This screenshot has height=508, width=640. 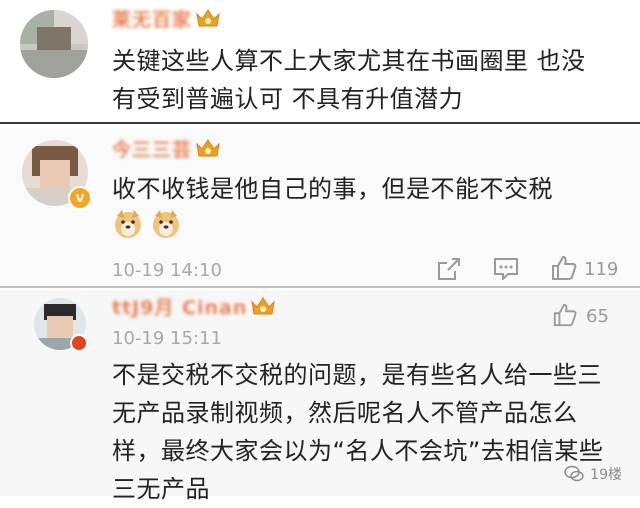 I want to click on comment-timestamp: 10-19 15:11, so click(x=167, y=338).